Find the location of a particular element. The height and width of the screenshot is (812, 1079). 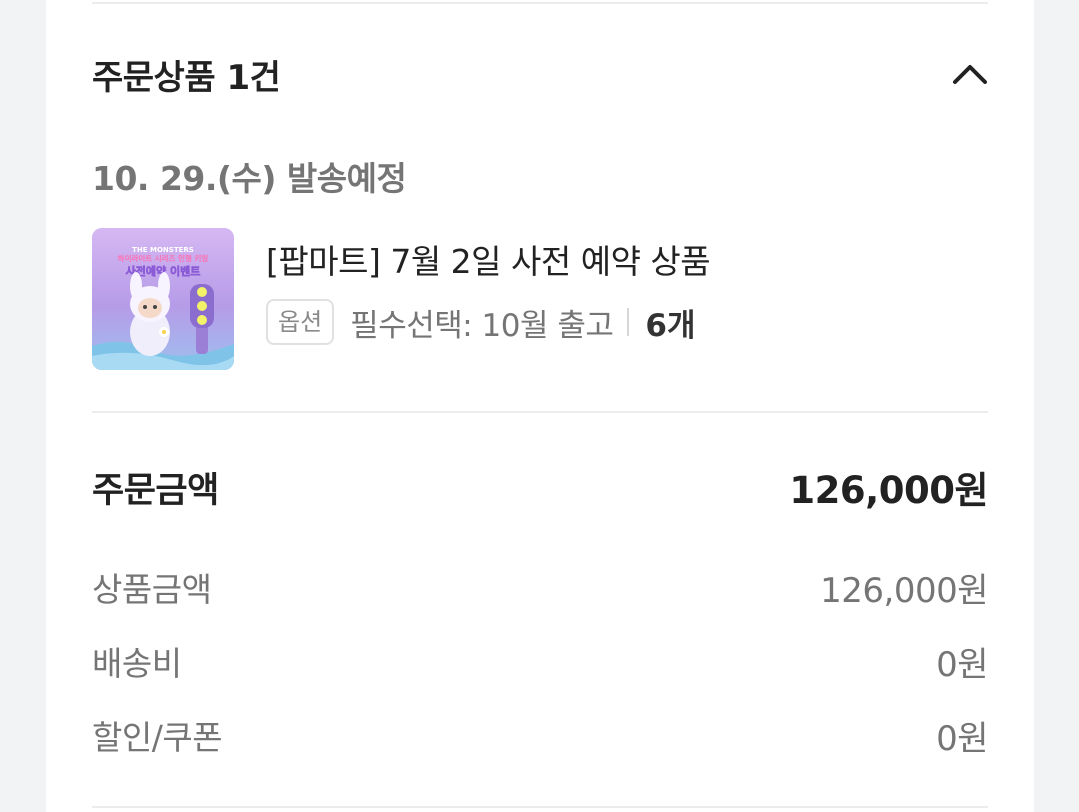

section-title: 주문상품 1건 is located at coordinates (186, 77).